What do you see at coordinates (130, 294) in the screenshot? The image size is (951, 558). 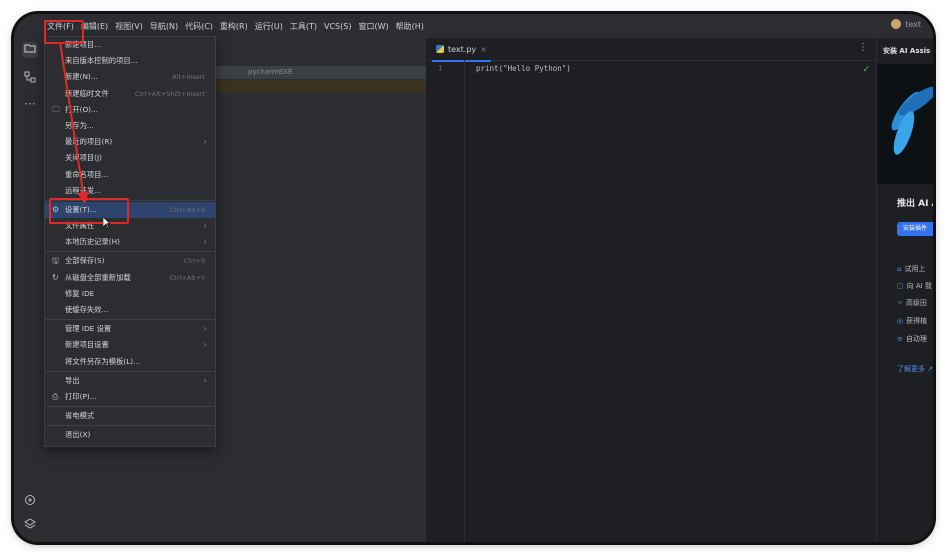 I see `file-menu-item: 修复 IDE` at bounding box center [130, 294].